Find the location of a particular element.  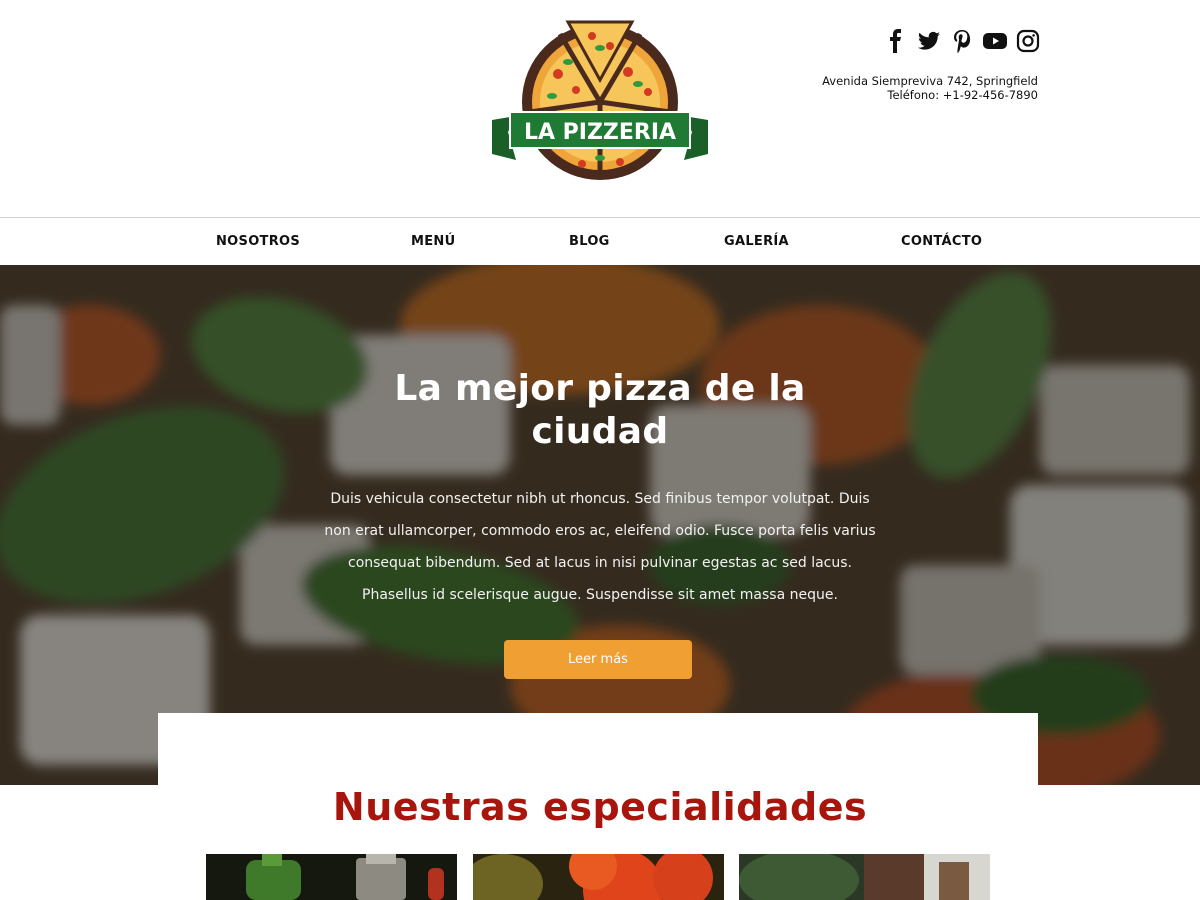

pinterest-icon is located at coordinates (962, 41).